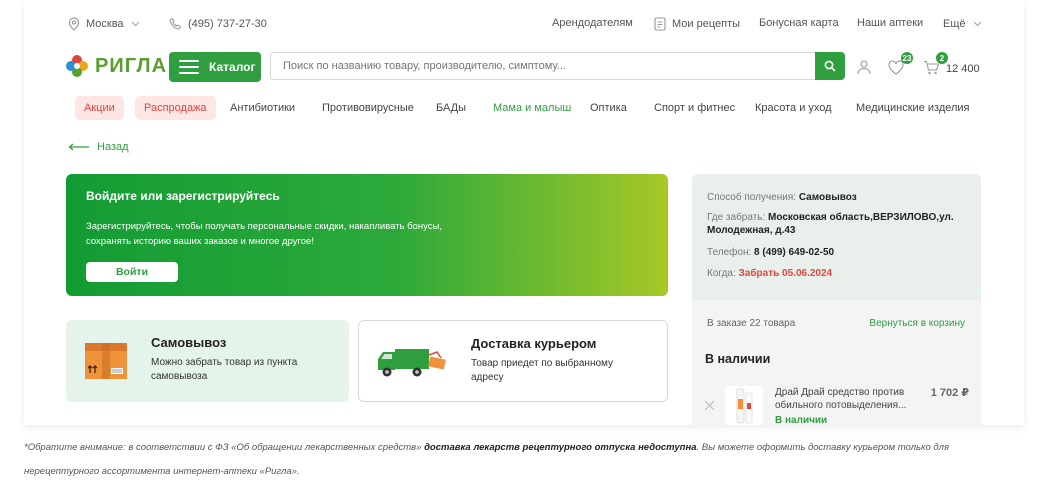 Image resolution: width=1048 pixels, height=483 pixels. Describe the element at coordinates (183, 196) in the screenshot. I see `banner-title: Войдите или зарегистрируйтесь` at that location.